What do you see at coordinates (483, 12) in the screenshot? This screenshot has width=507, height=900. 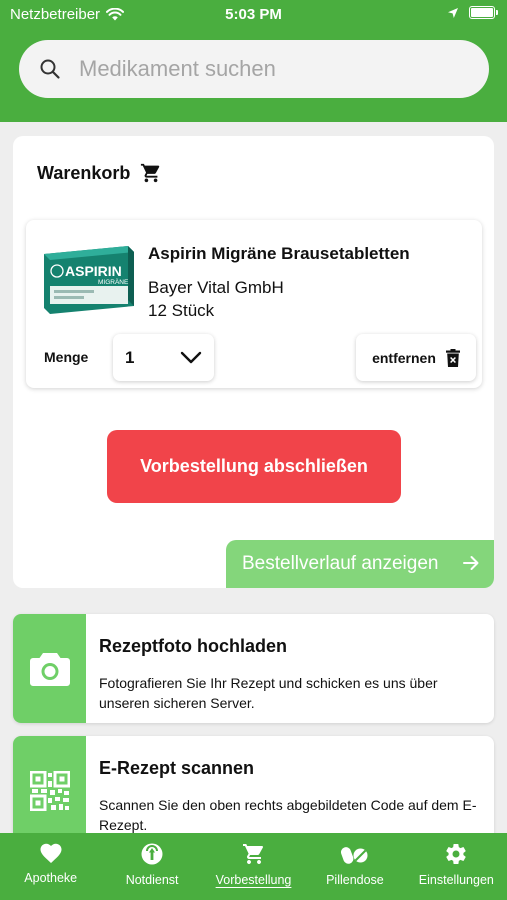 I see `battery-icon` at bounding box center [483, 12].